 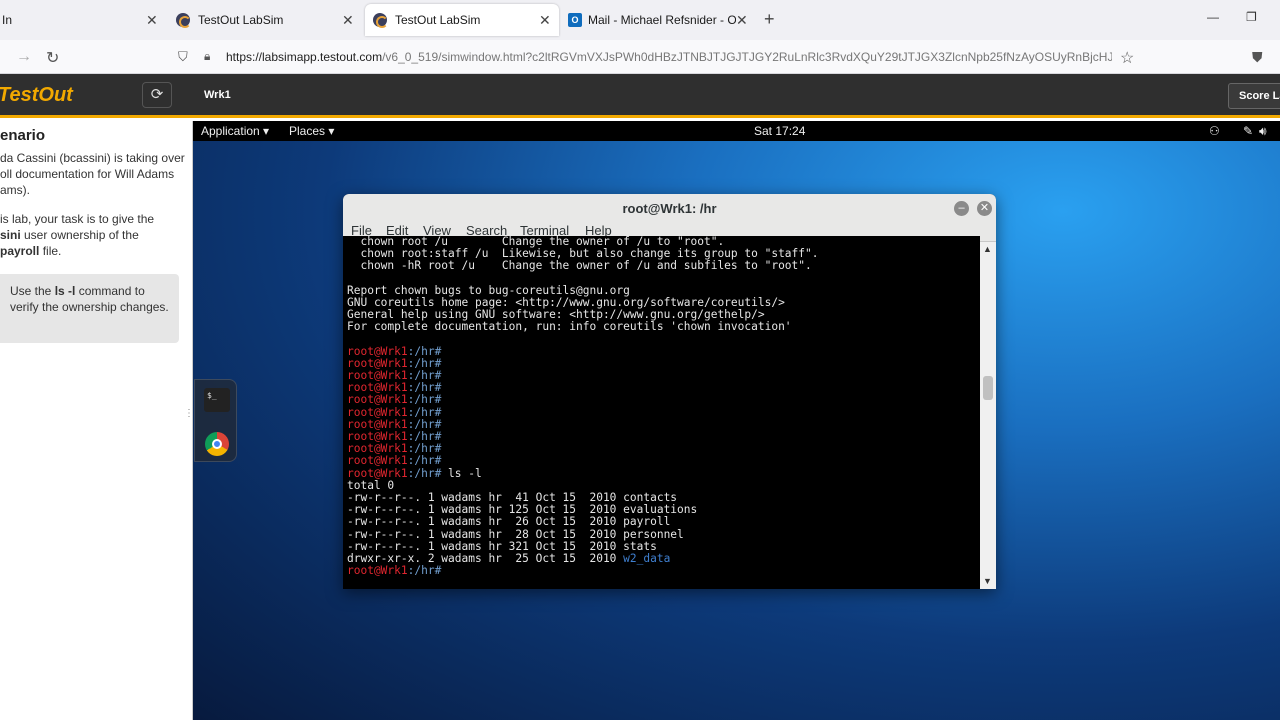 What do you see at coordinates (984, 208) in the screenshot?
I see `close-icon: ✕` at bounding box center [984, 208].